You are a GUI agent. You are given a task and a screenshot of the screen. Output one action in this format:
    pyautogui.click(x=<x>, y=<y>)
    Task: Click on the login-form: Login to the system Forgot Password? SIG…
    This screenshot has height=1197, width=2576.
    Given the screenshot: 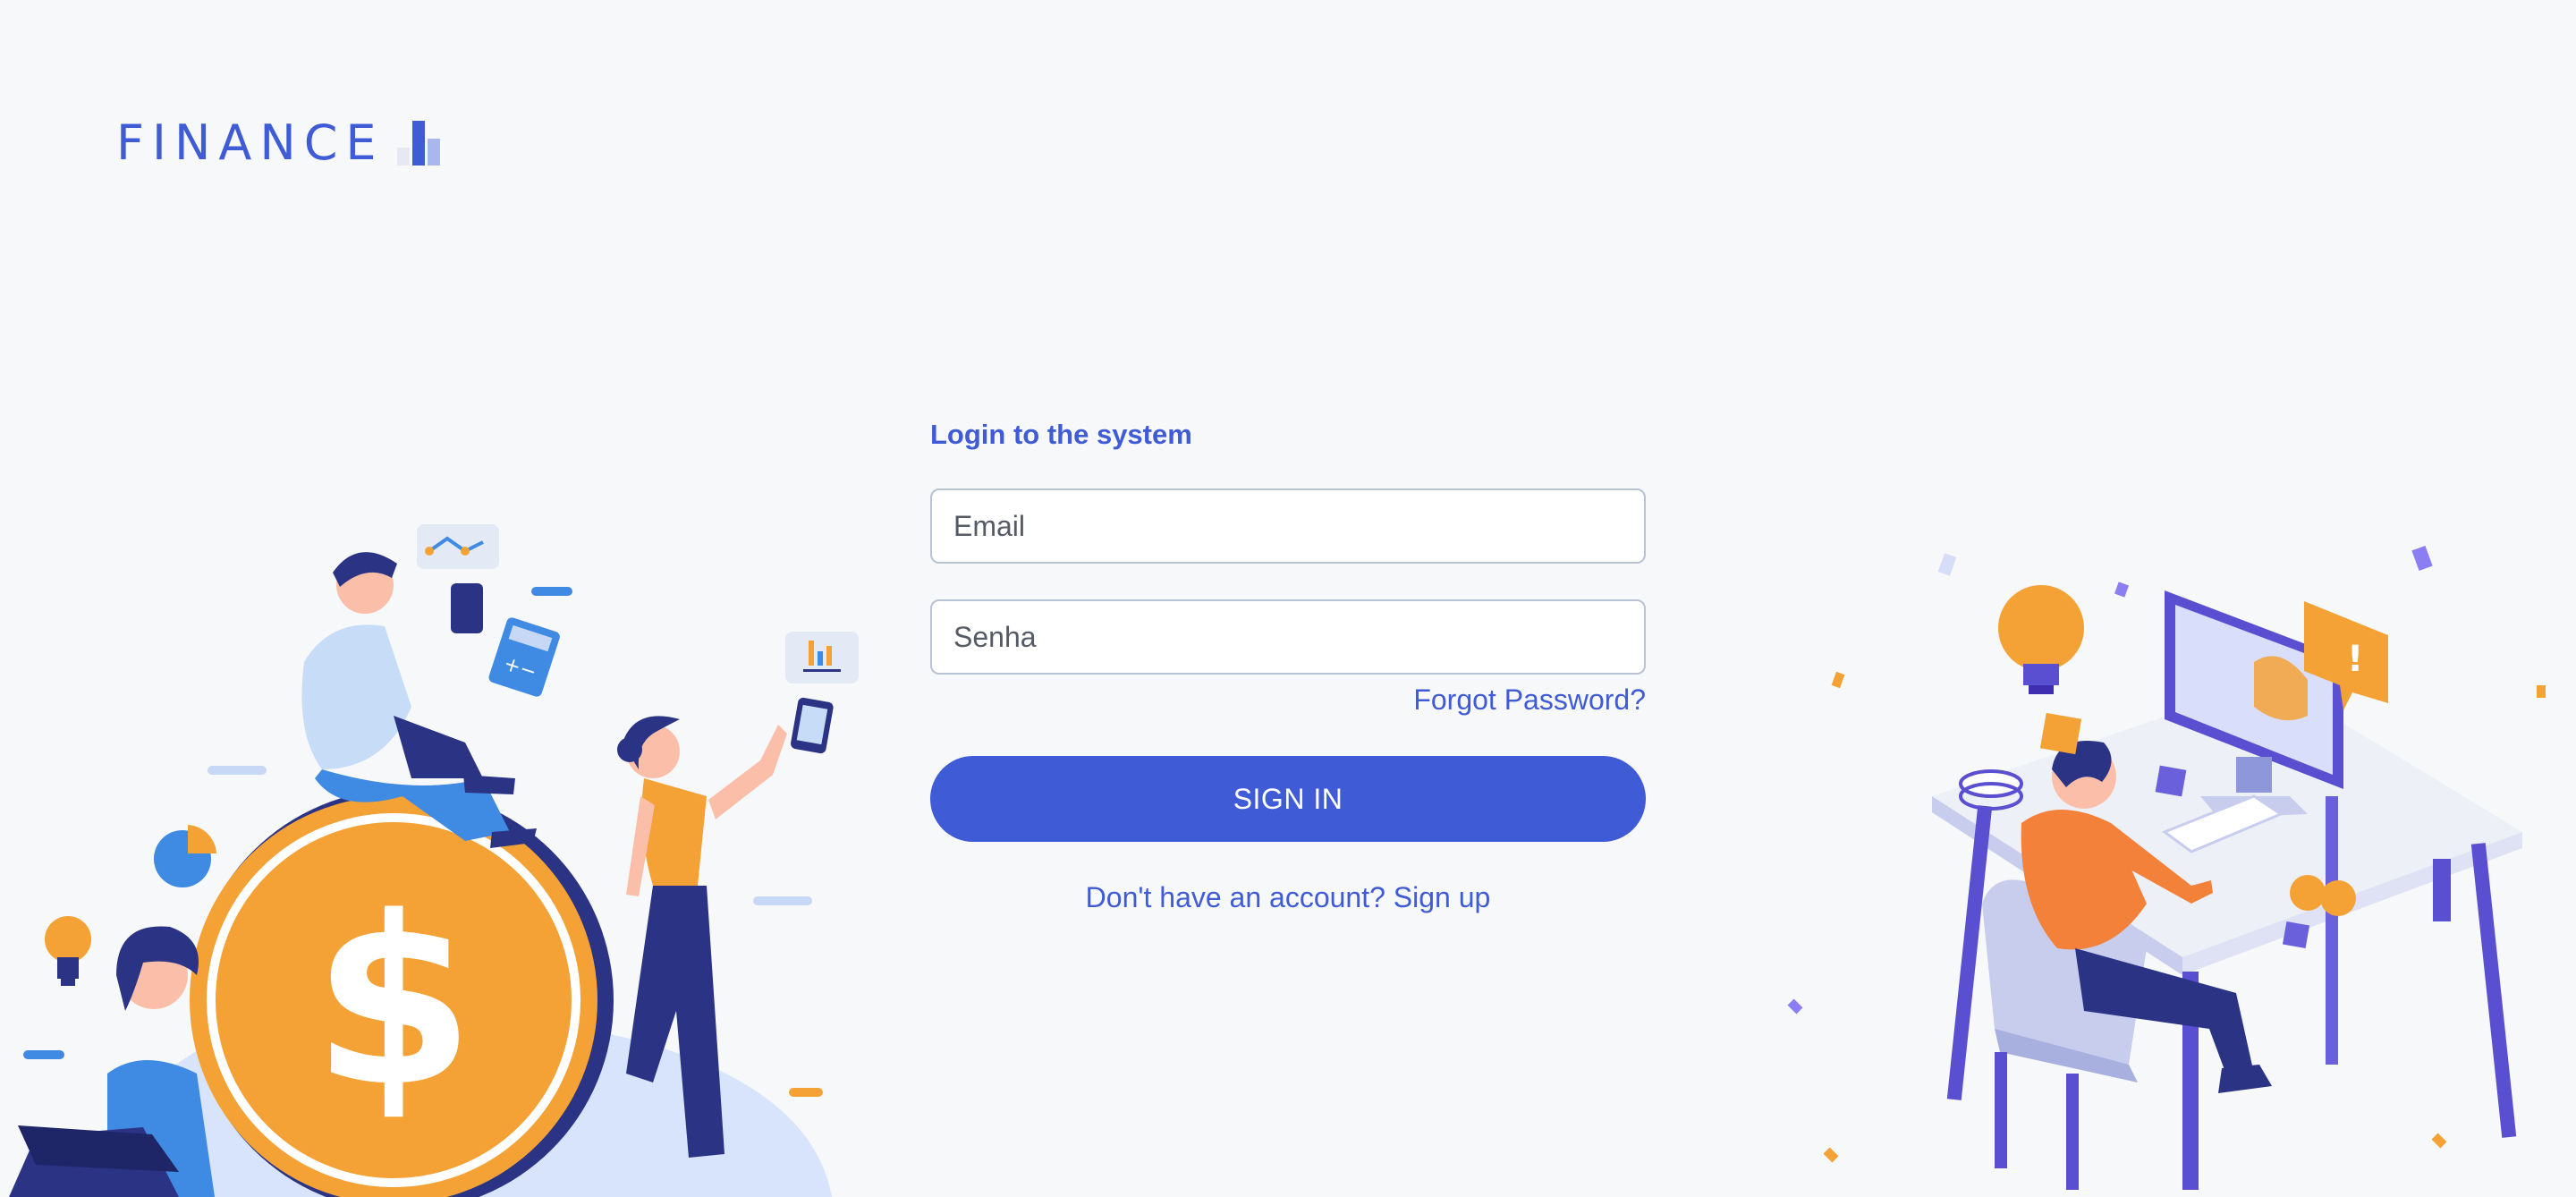 What is the action you would take?
    pyautogui.click(x=1288, y=667)
    